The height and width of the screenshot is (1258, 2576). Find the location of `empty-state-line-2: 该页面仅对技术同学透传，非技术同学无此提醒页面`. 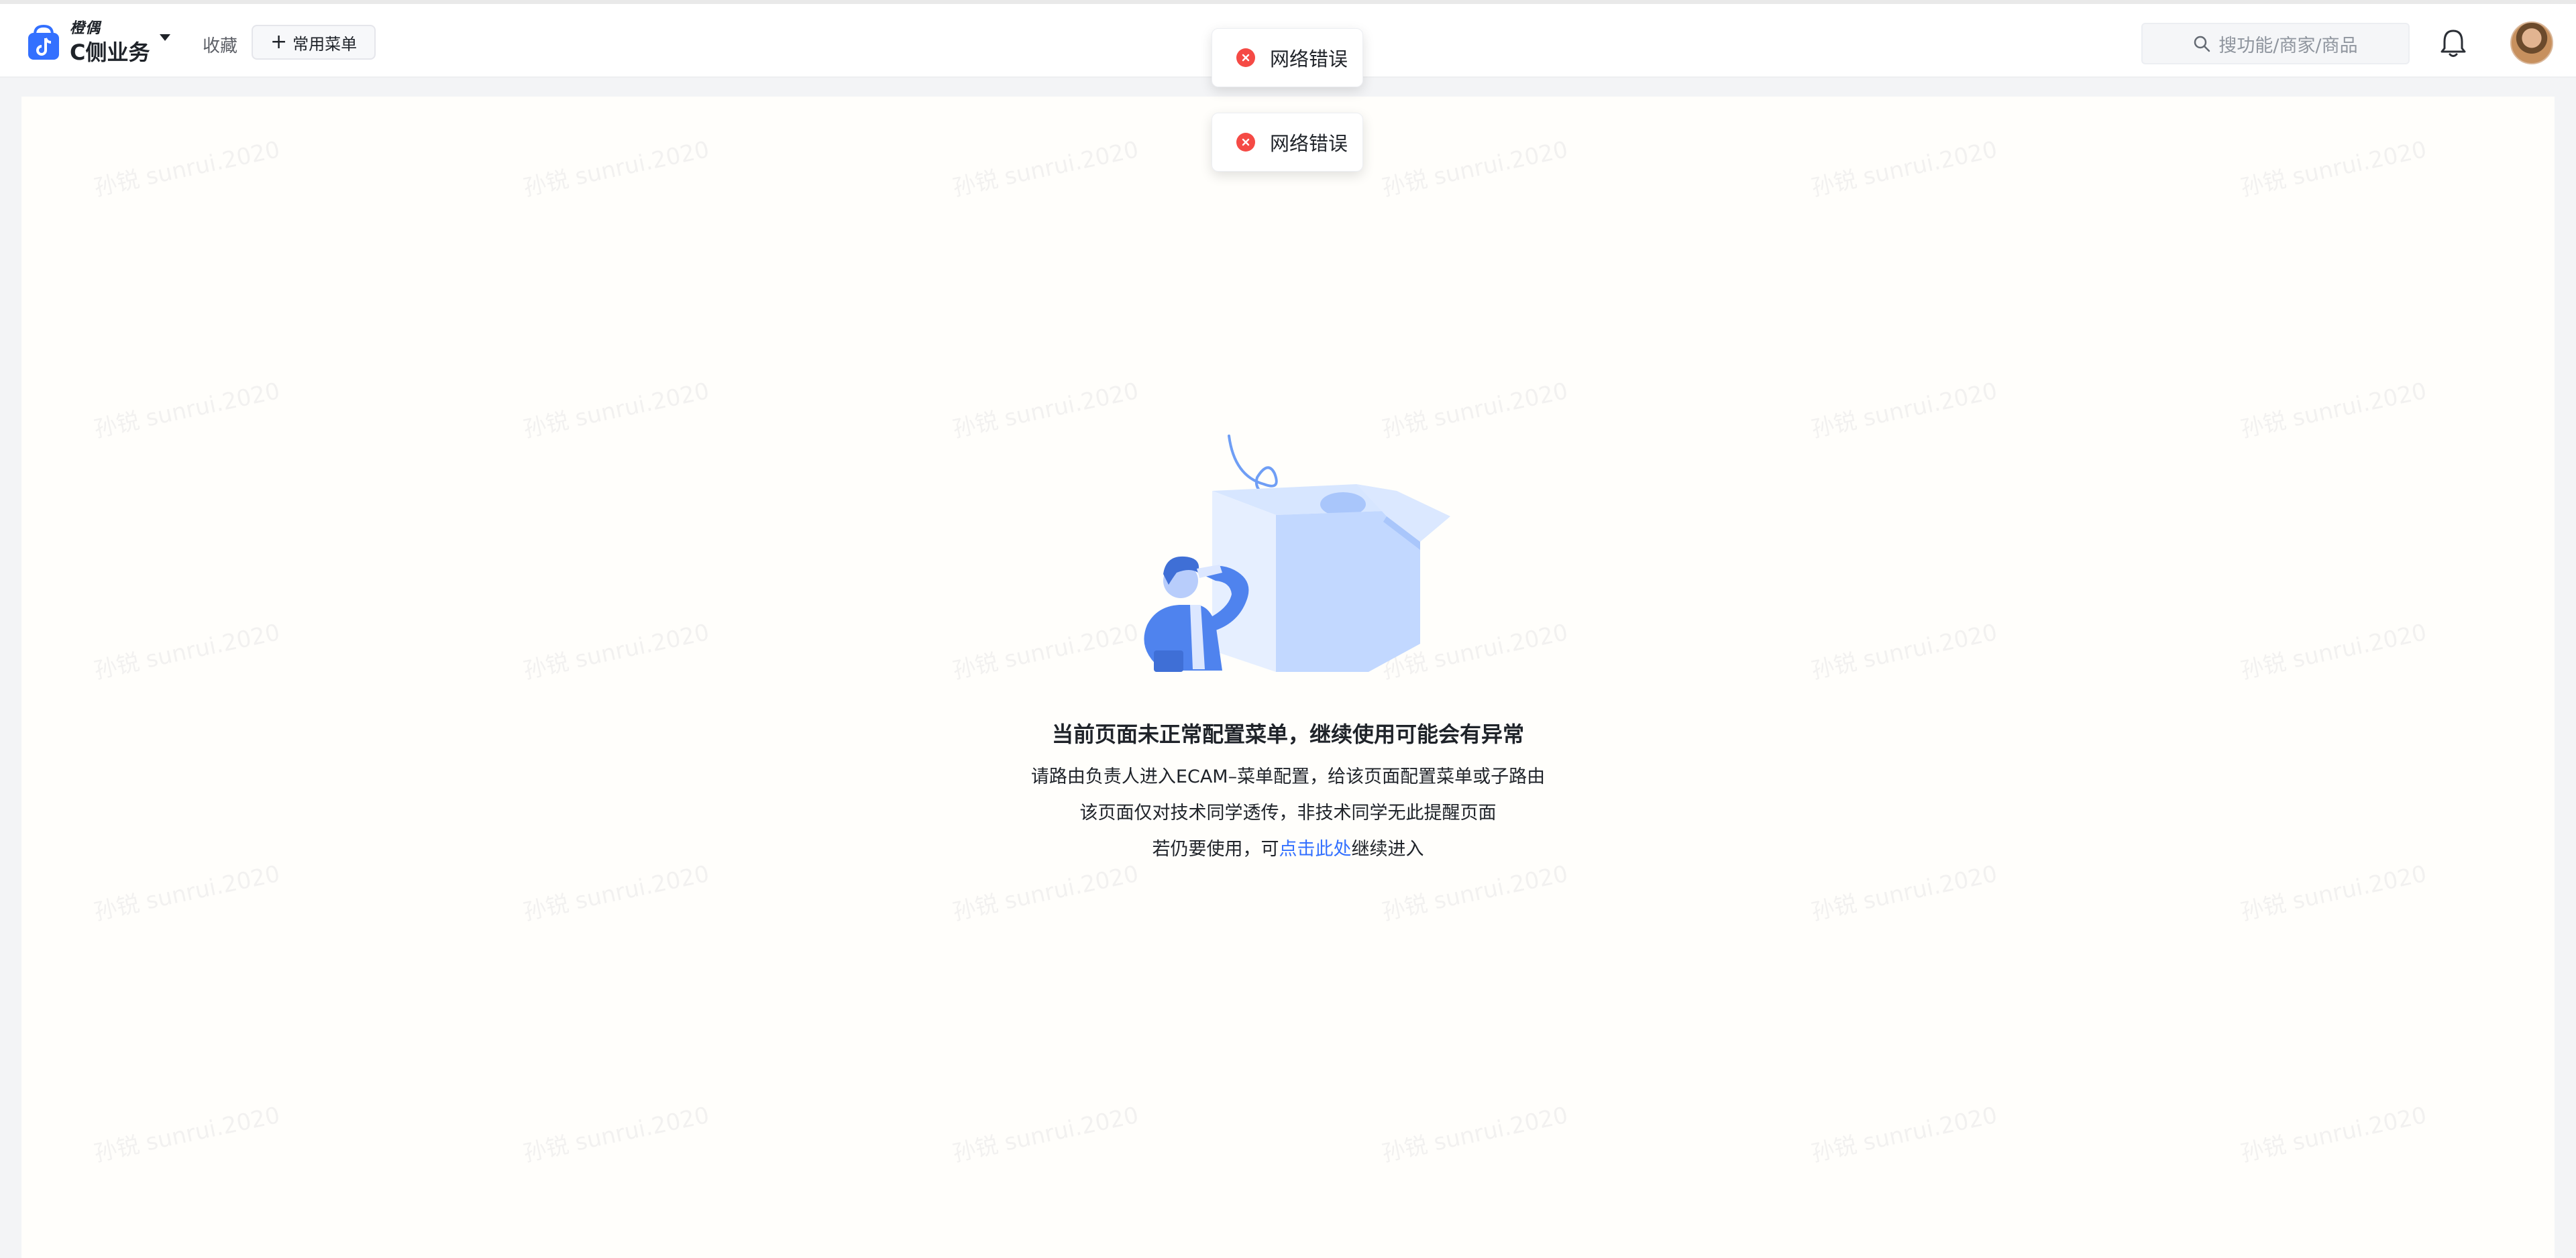

empty-state-line-2: 该页面仅对技术同学透传，非技术同学无此提醒页面 is located at coordinates (1288, 813).